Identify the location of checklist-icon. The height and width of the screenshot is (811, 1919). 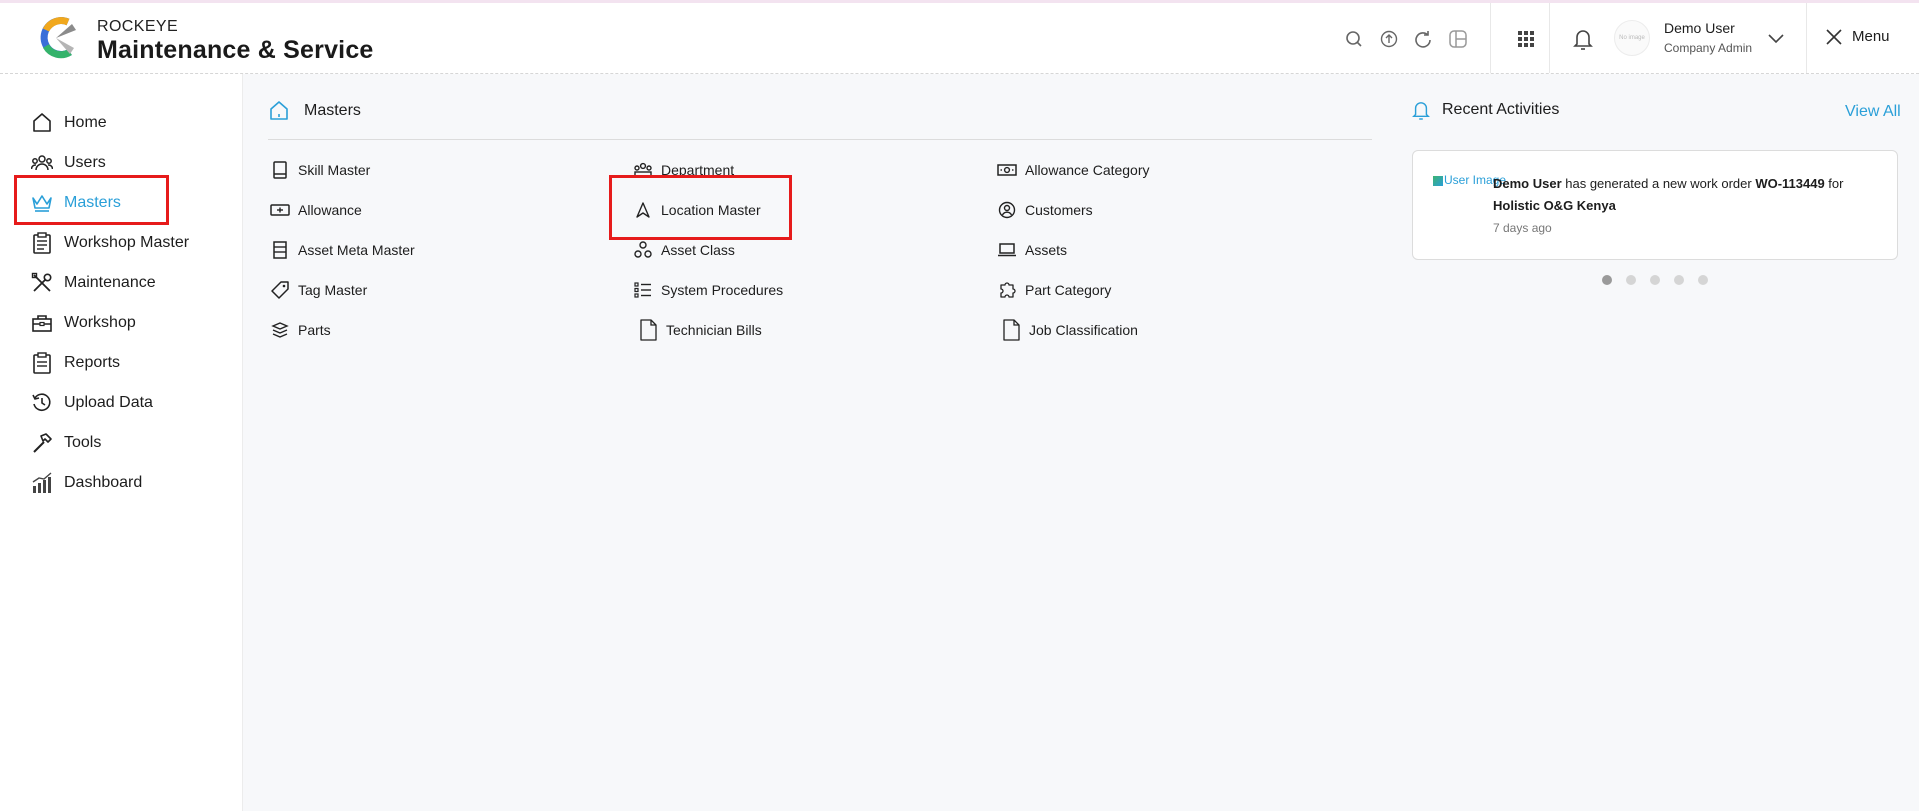
(643, 290).